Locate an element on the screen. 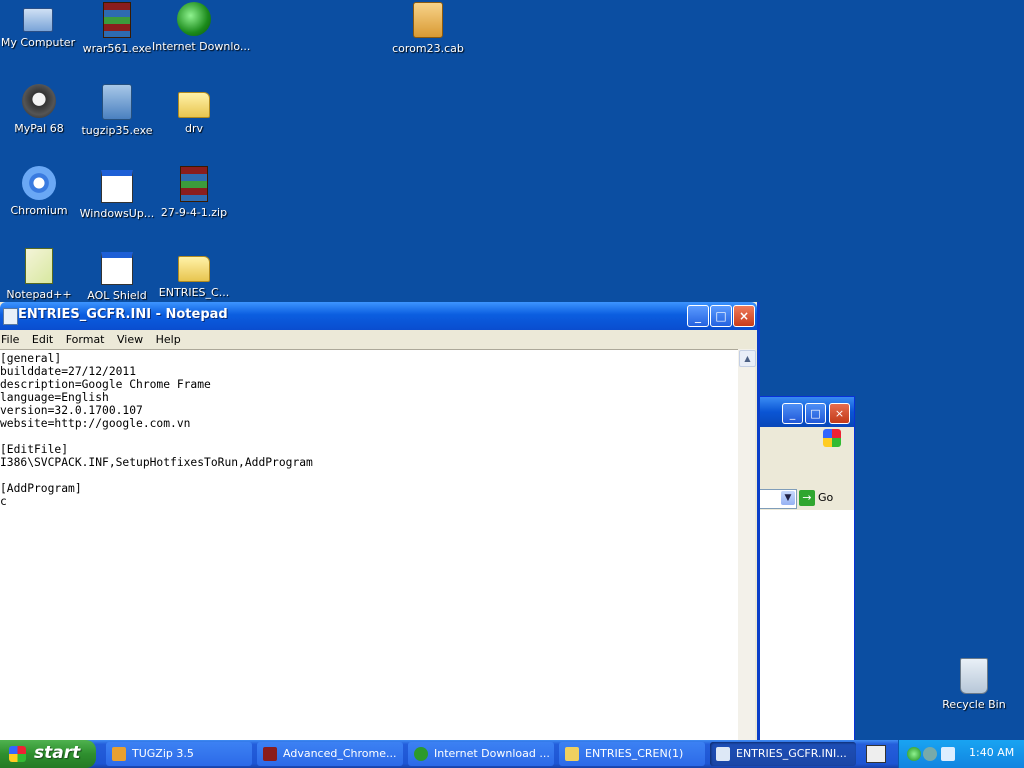 This screenshot has height=768, width=1024. taskbar-button-label: ENTRIES_CREN(1) is located at coordinates (634, 753).